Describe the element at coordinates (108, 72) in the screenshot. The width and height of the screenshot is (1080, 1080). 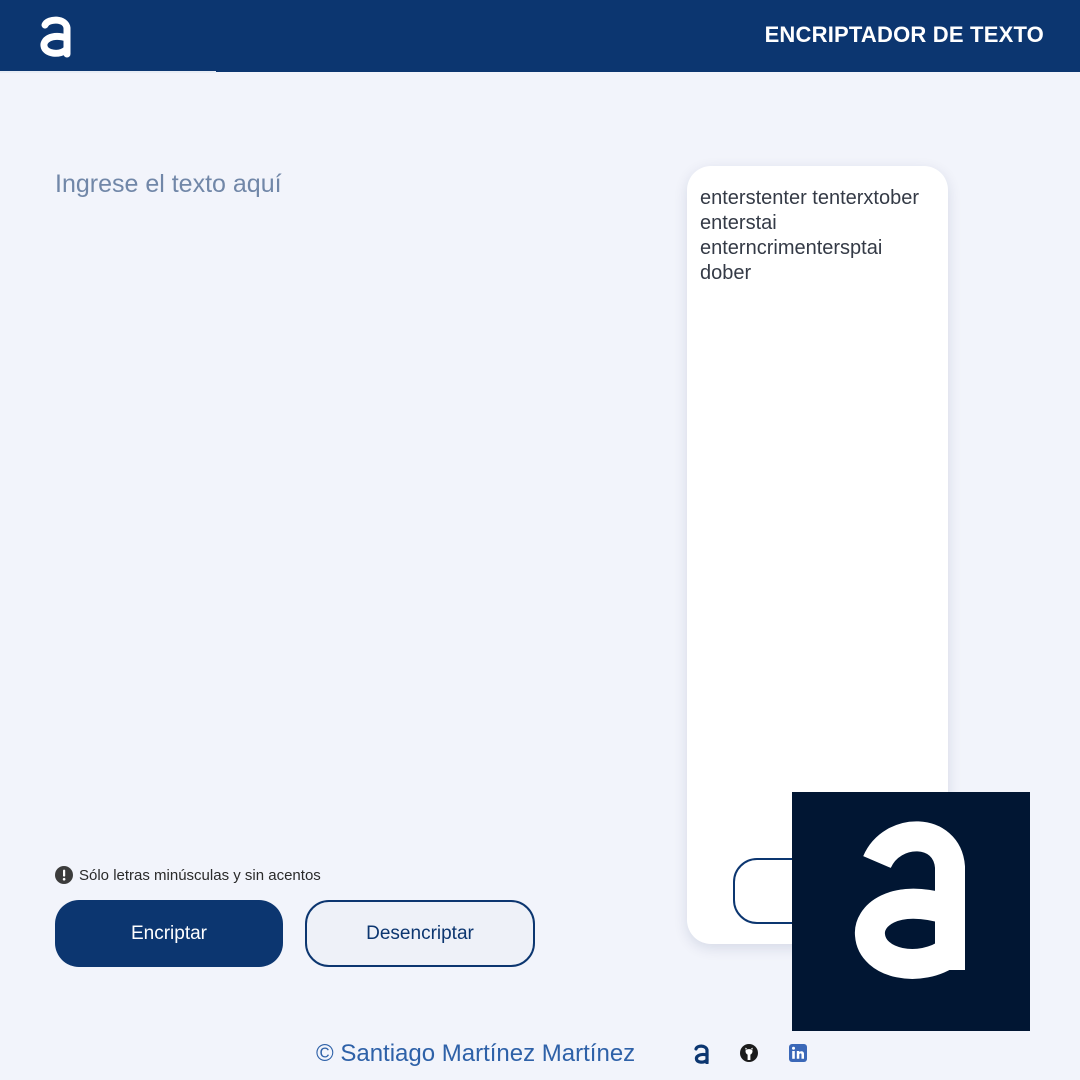
I see `header-divider` at that location.